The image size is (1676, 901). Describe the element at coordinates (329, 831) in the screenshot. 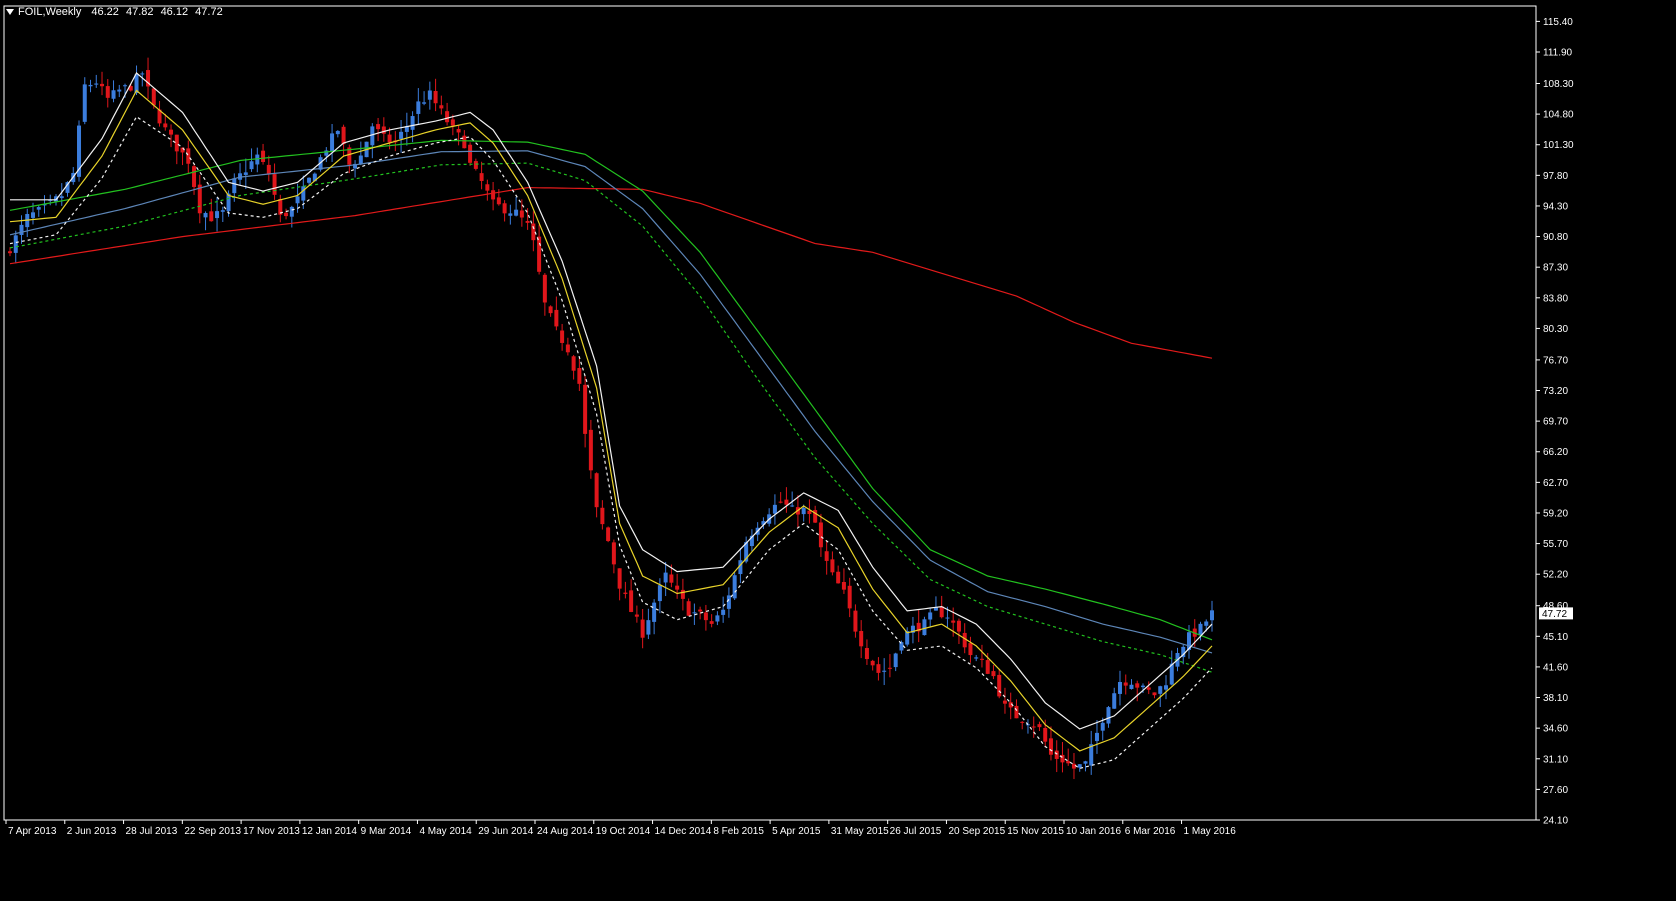

I see `x-tick-label: 12 Jan 2014` at that location.